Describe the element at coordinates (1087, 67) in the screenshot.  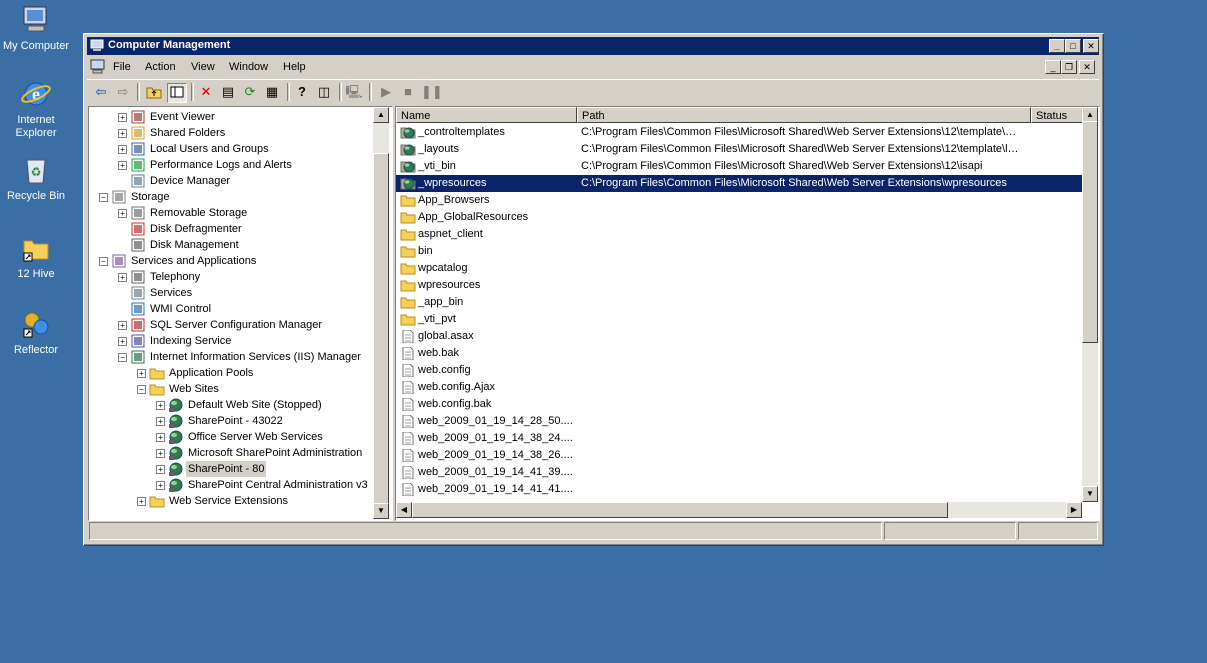
I see `mdi-close-button: ✕` at that location.